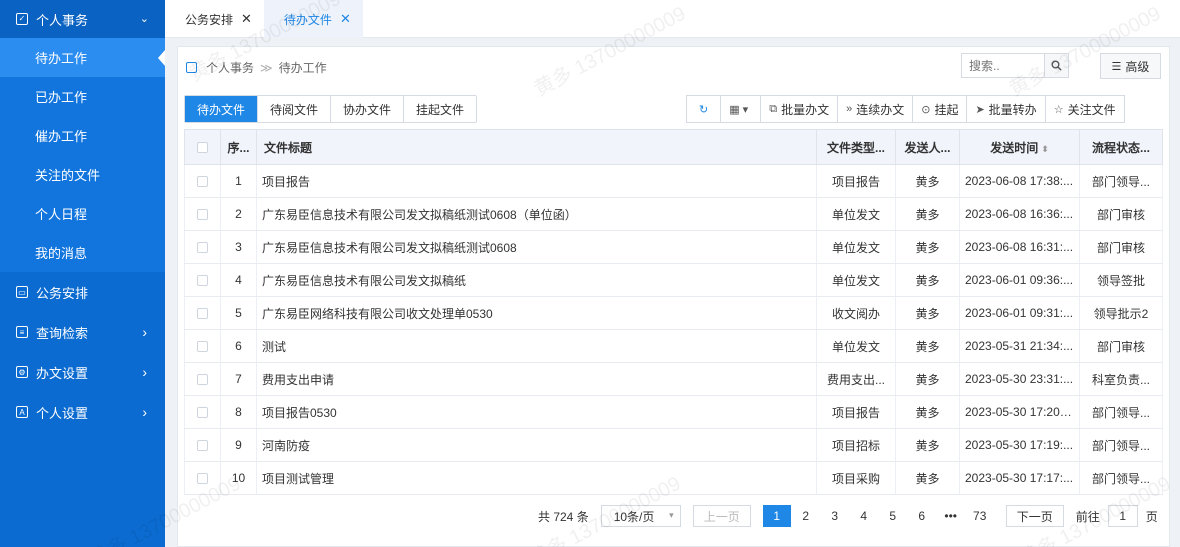 The height and width of the screenshot is (547, 1180). I want to click on page-2: 2, so click(806, 516).